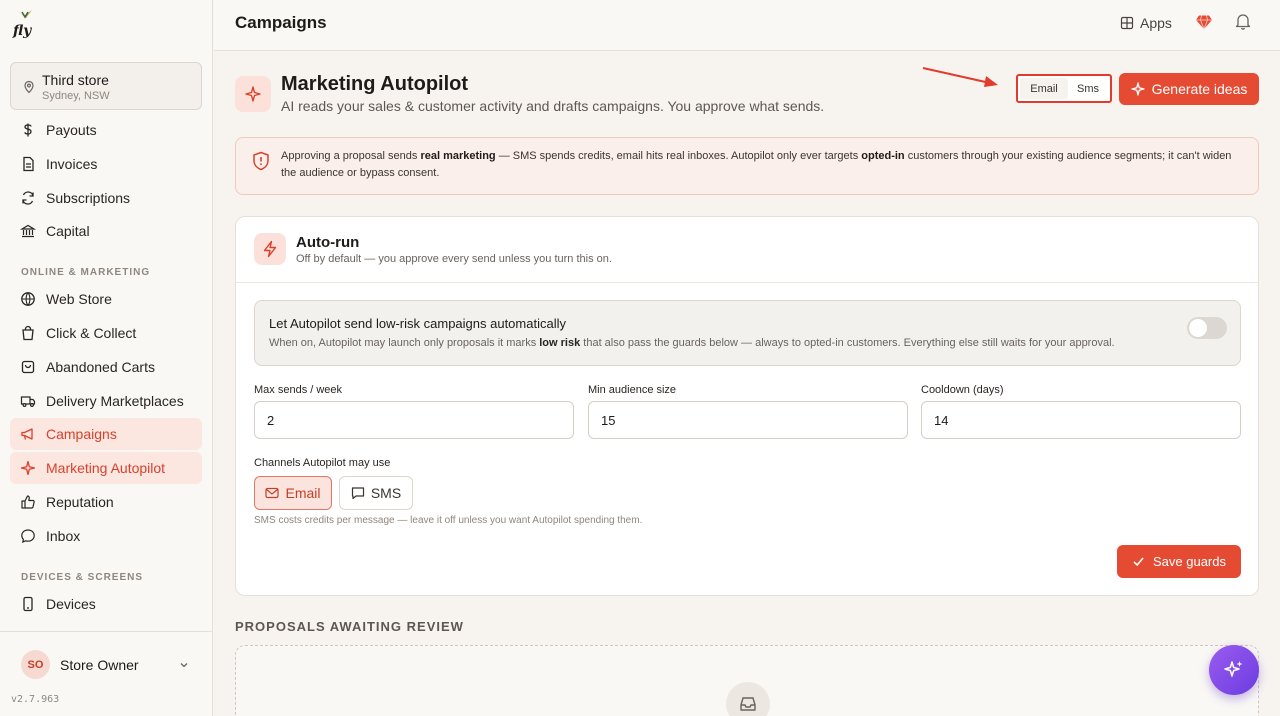 The height and width of the screenshot is (716, 1280). I want to click on sidebar-item-label: Invoices, so click(72, 164).